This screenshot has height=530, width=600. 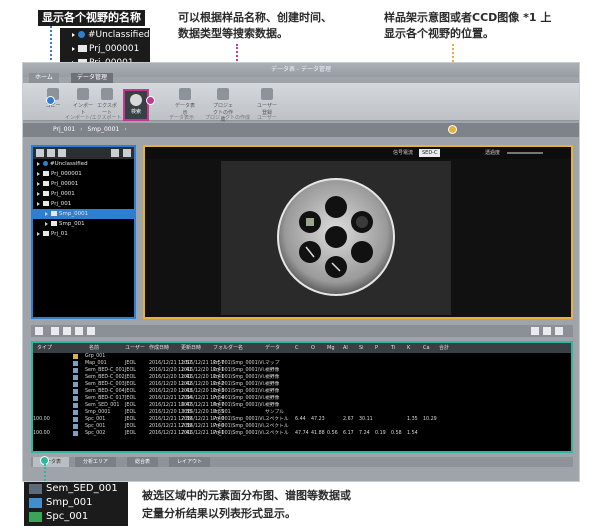 What do you see at coordinates (135, 348) in the screenshot?
I see `column-header: ユーザー` at bounding box center [135, 348].